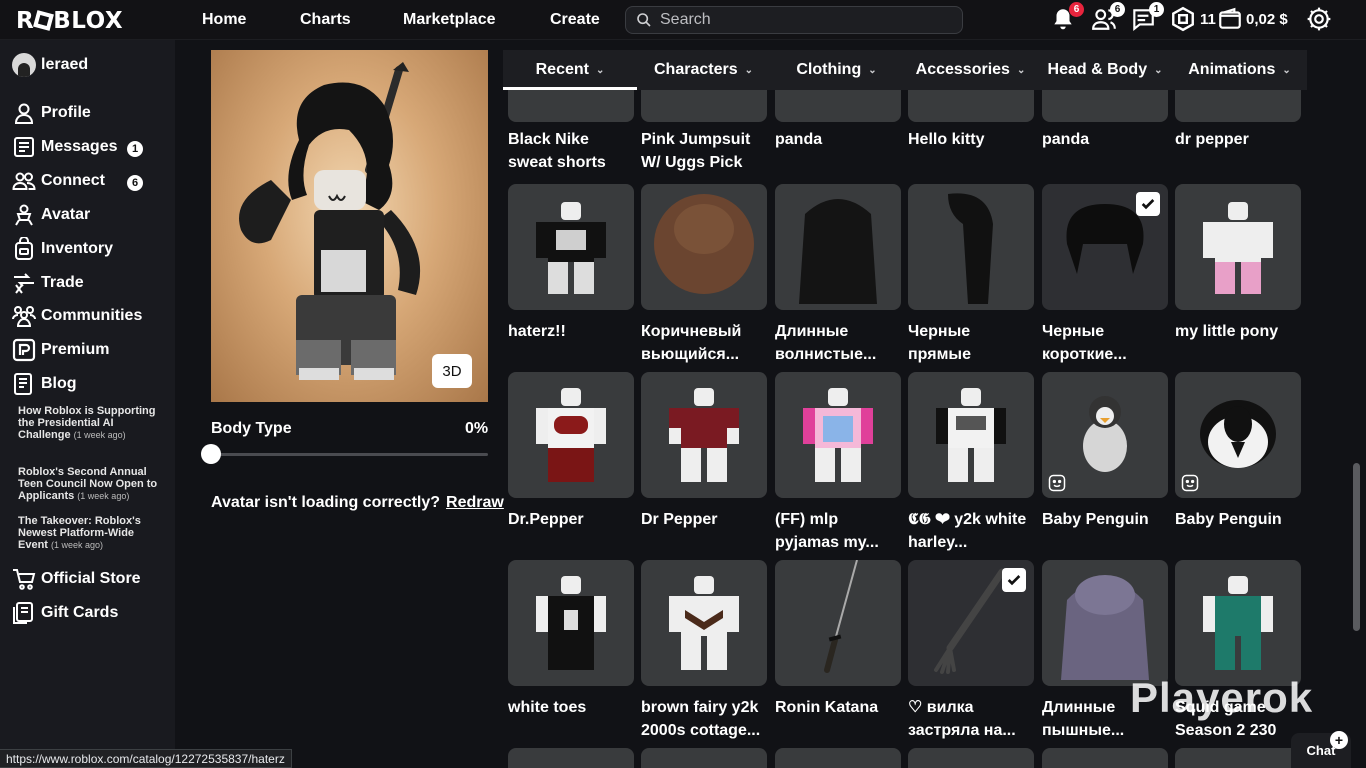 This screenshot has height=768, width=1366. I want to click on item-card: white toes, so click(571, 651).